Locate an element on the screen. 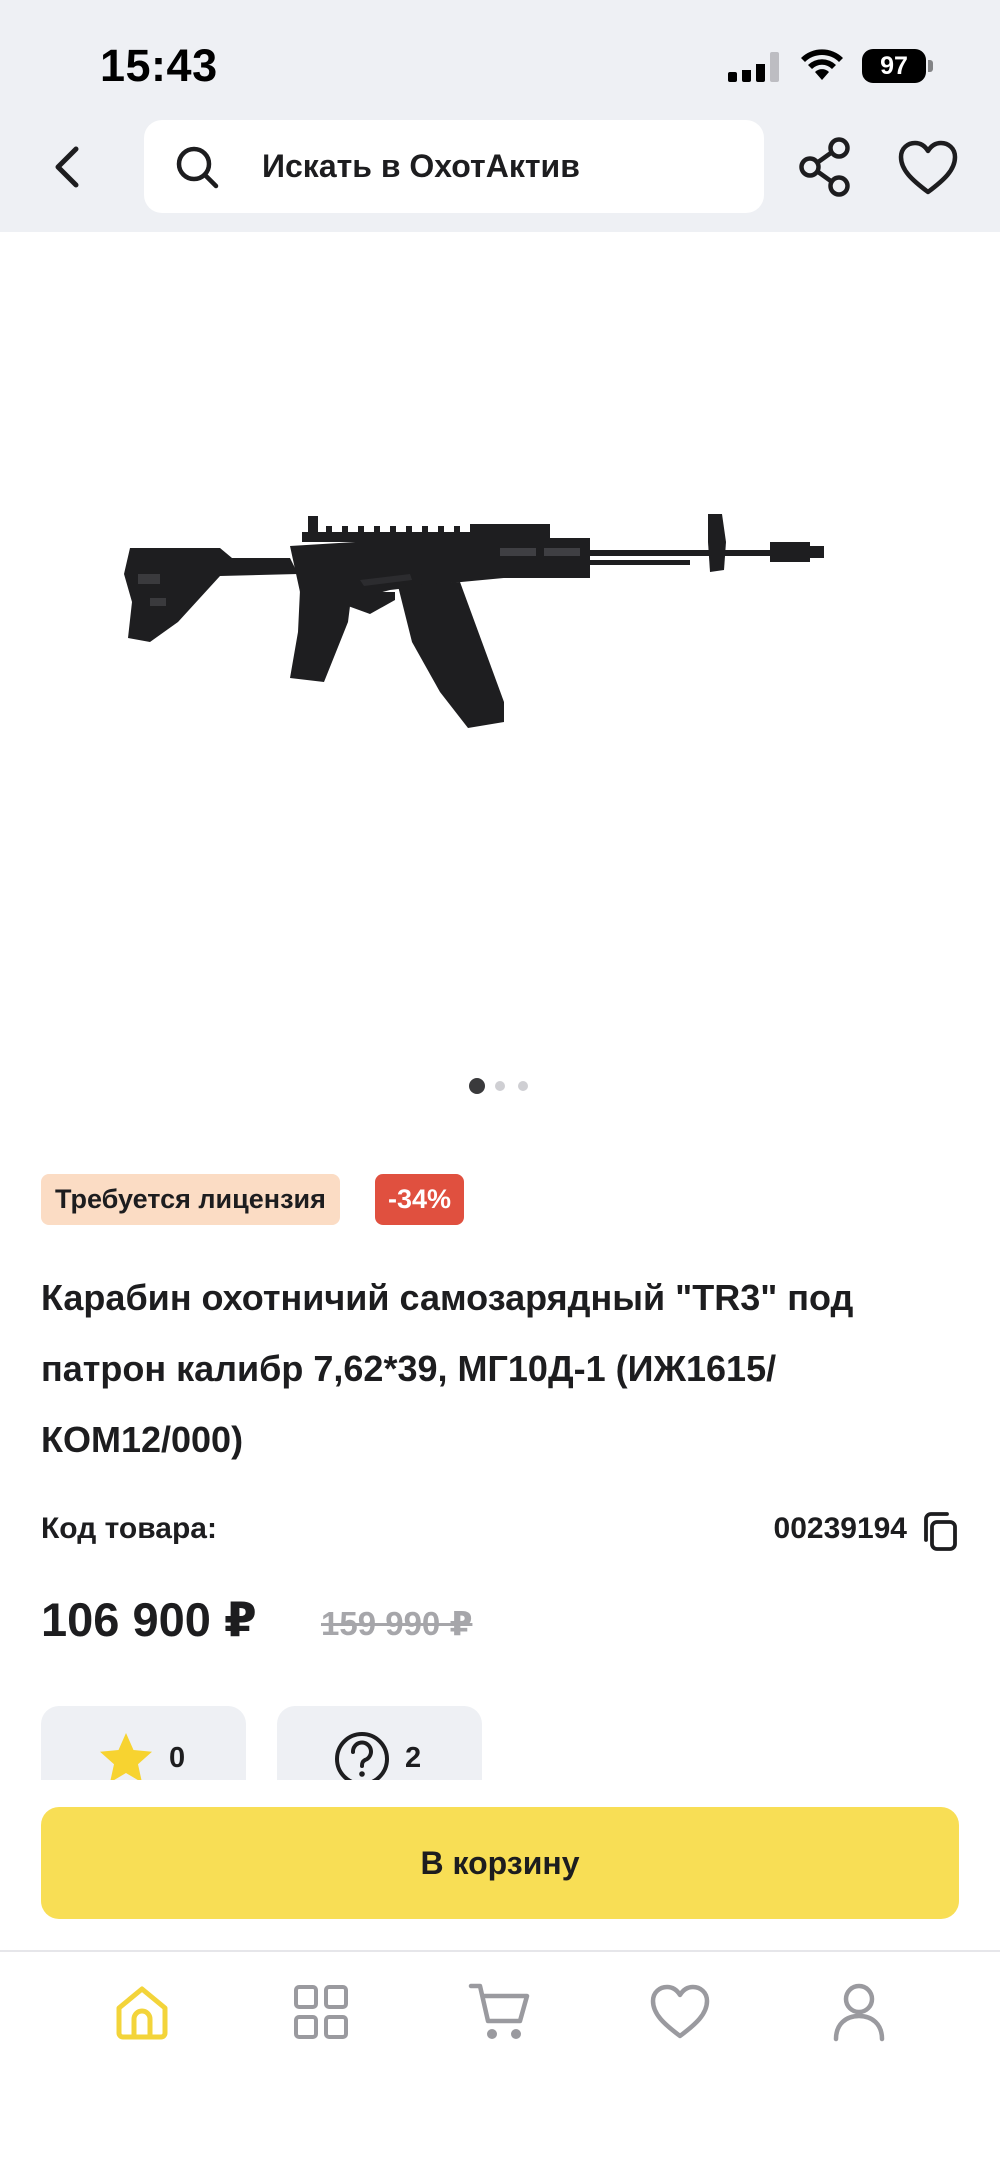  wifi-icon is located at coordinates (822, 64).